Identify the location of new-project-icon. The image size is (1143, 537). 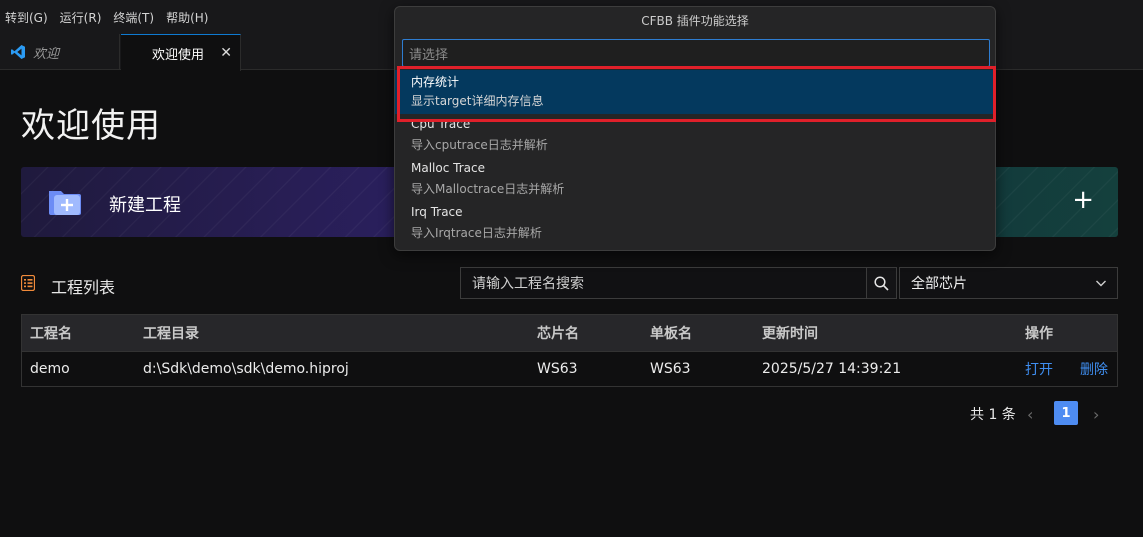
(65, 203).